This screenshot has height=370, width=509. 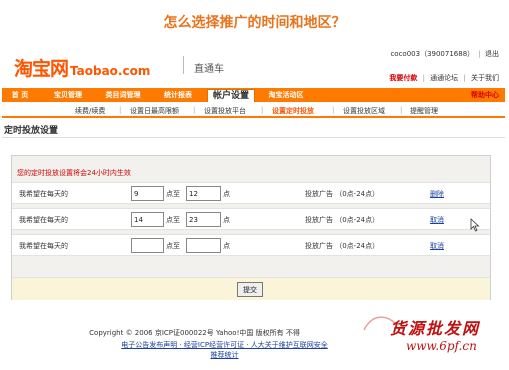 What do you see at coordinates (178, 95) in the screenshot?
I see `tab-reports: 统计报表` at bounding box center [178, 95].